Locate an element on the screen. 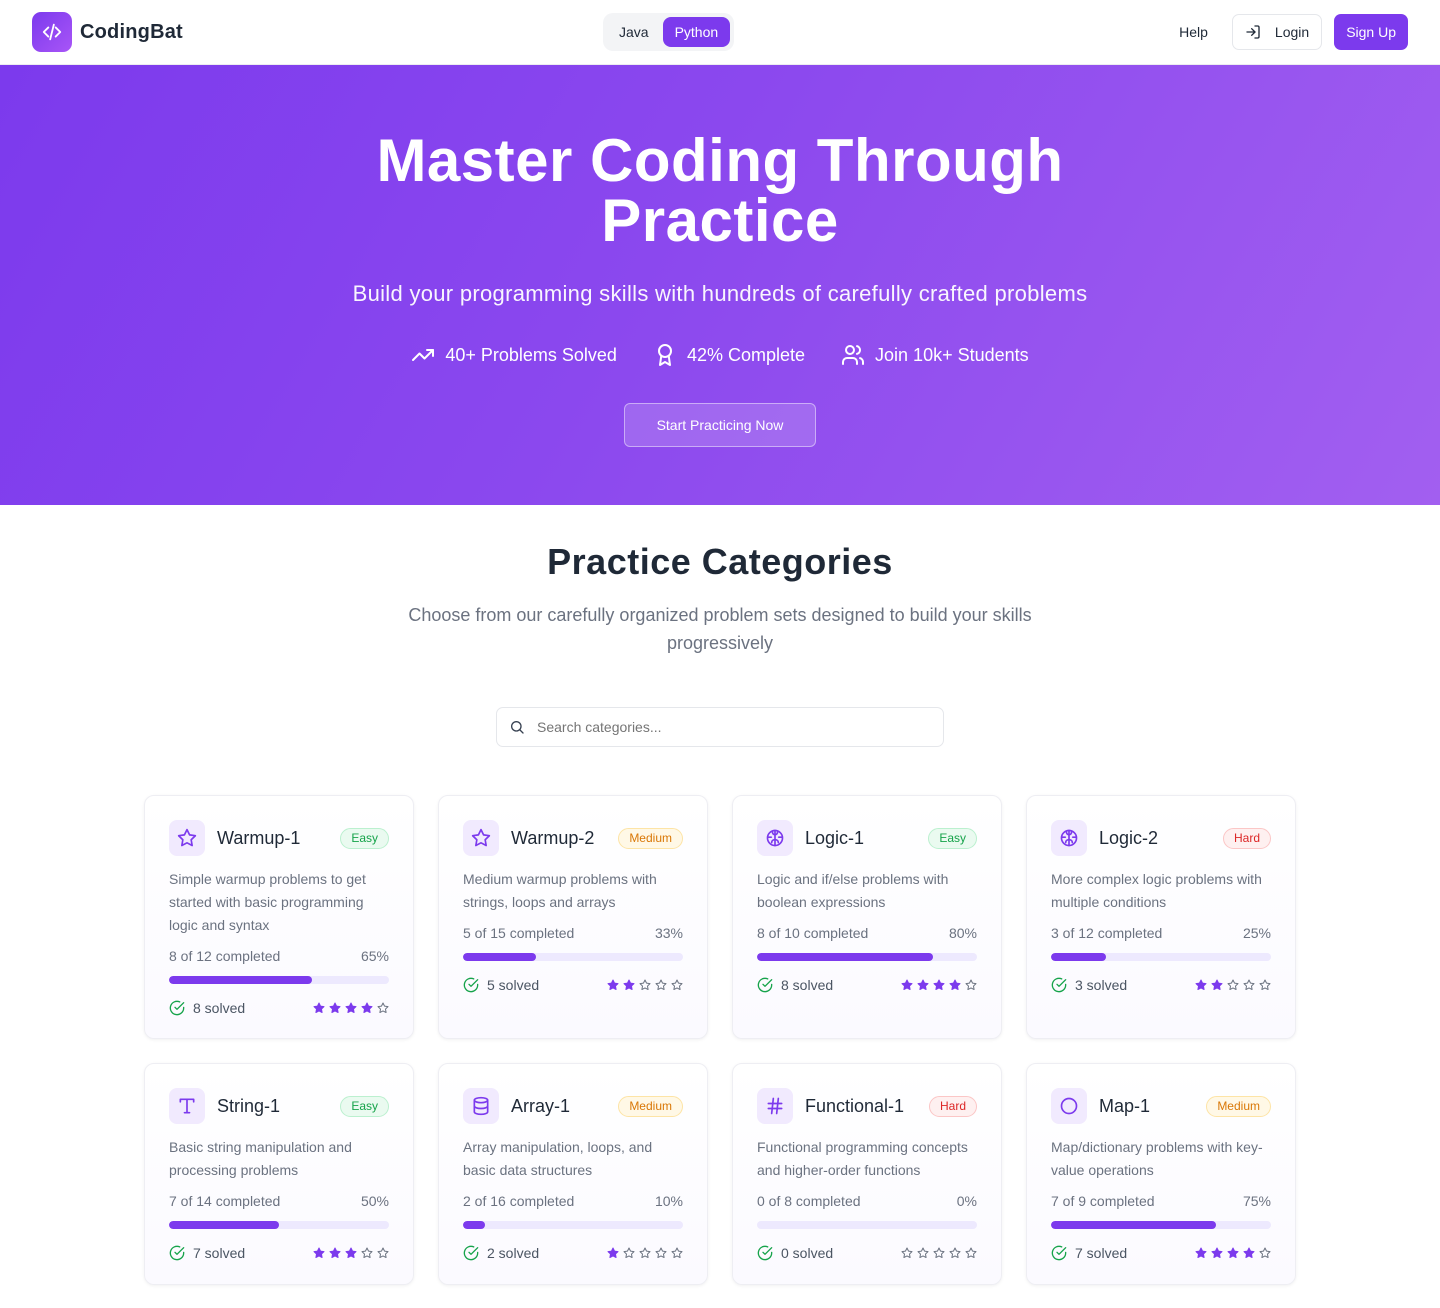 The width and height of the screenshot is (1440, 1308). nav-actions: Help Login Sign Up is located at coordinates (1285, 32).